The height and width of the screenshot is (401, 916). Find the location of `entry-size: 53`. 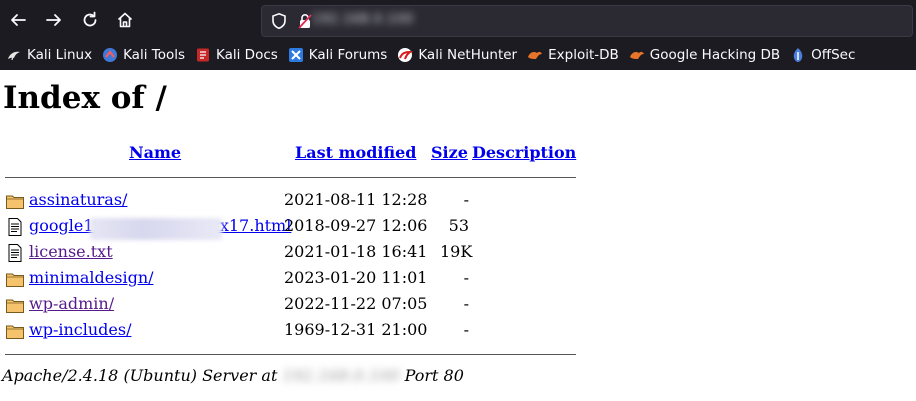

entry-size: 53 is located at coordinates (458, 225).